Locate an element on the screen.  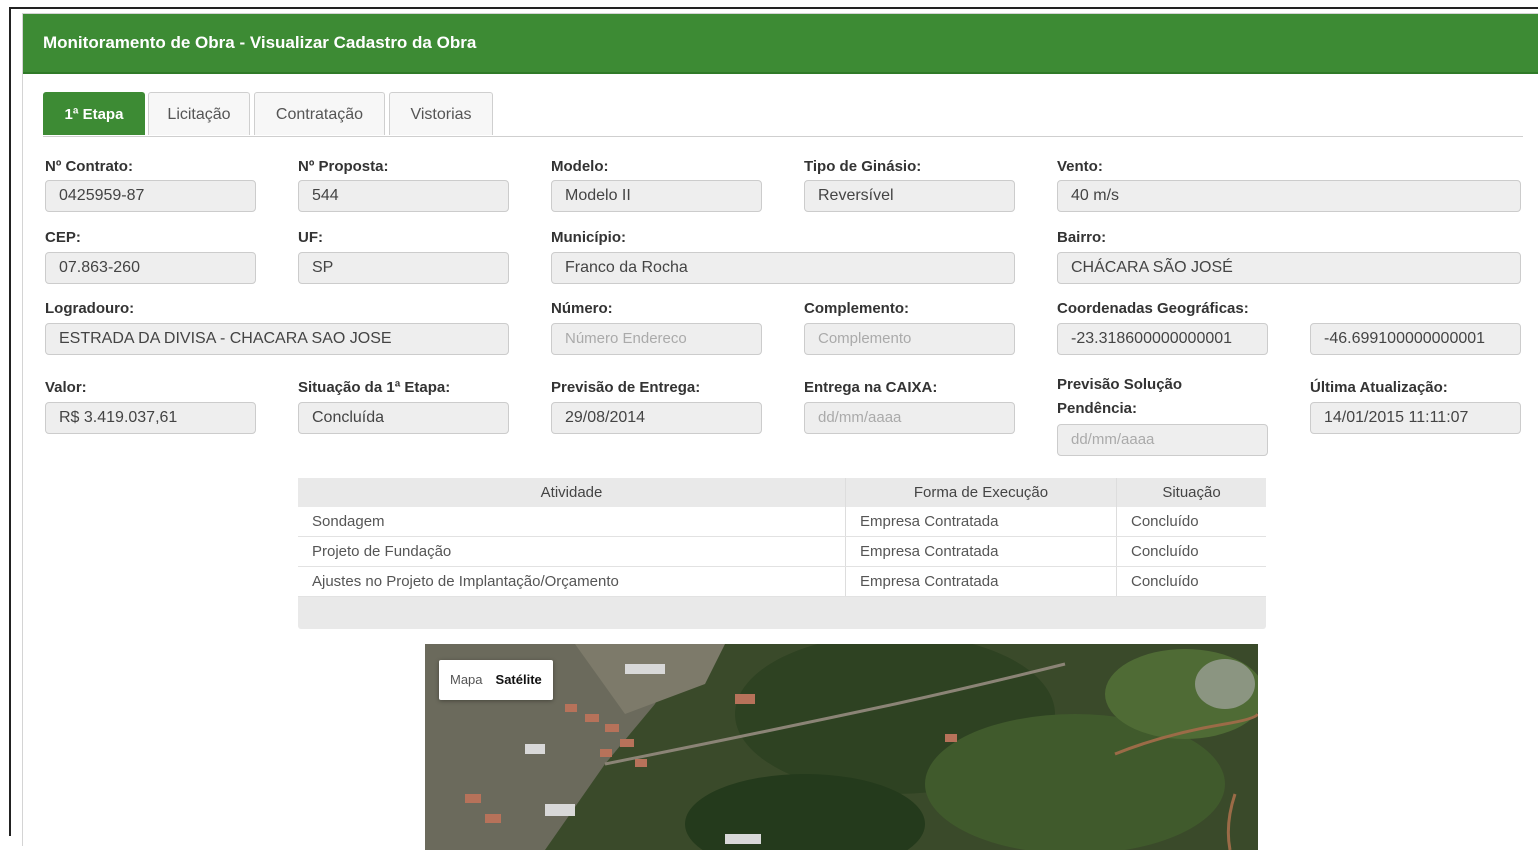
vento-field: 40 m/s is located at coordinates (1289, 196).